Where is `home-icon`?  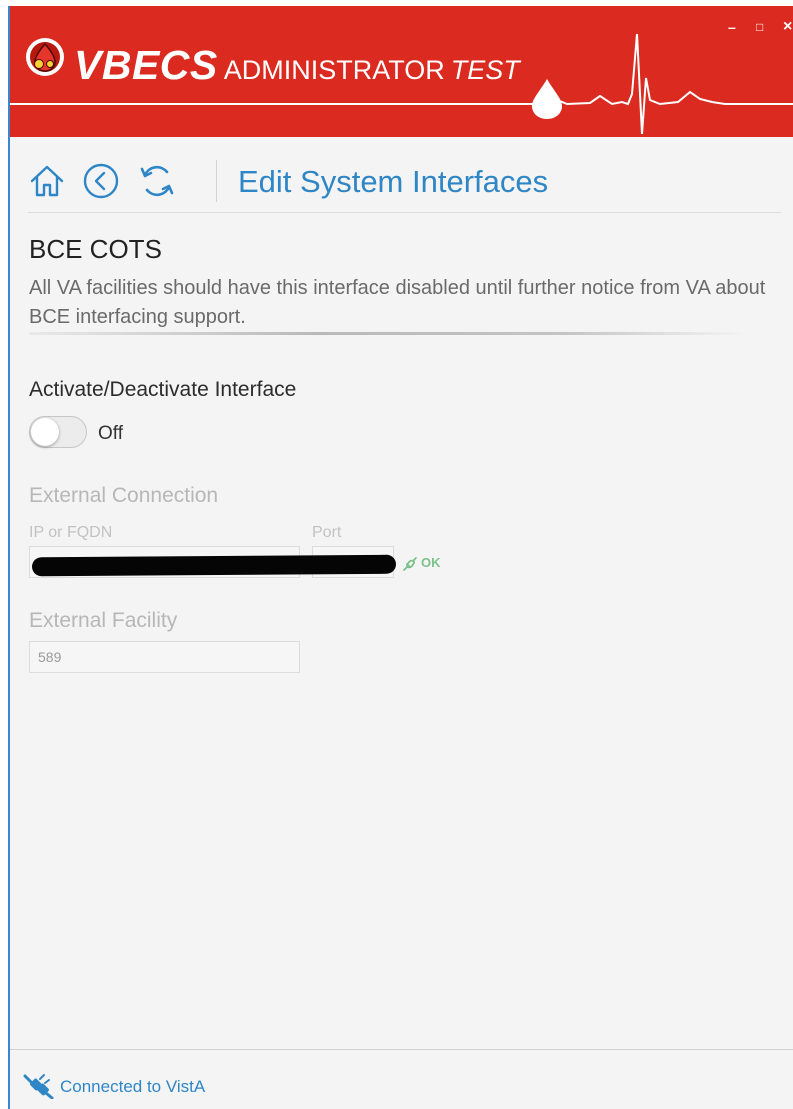
home-icon is located at coordinates (47, 181).